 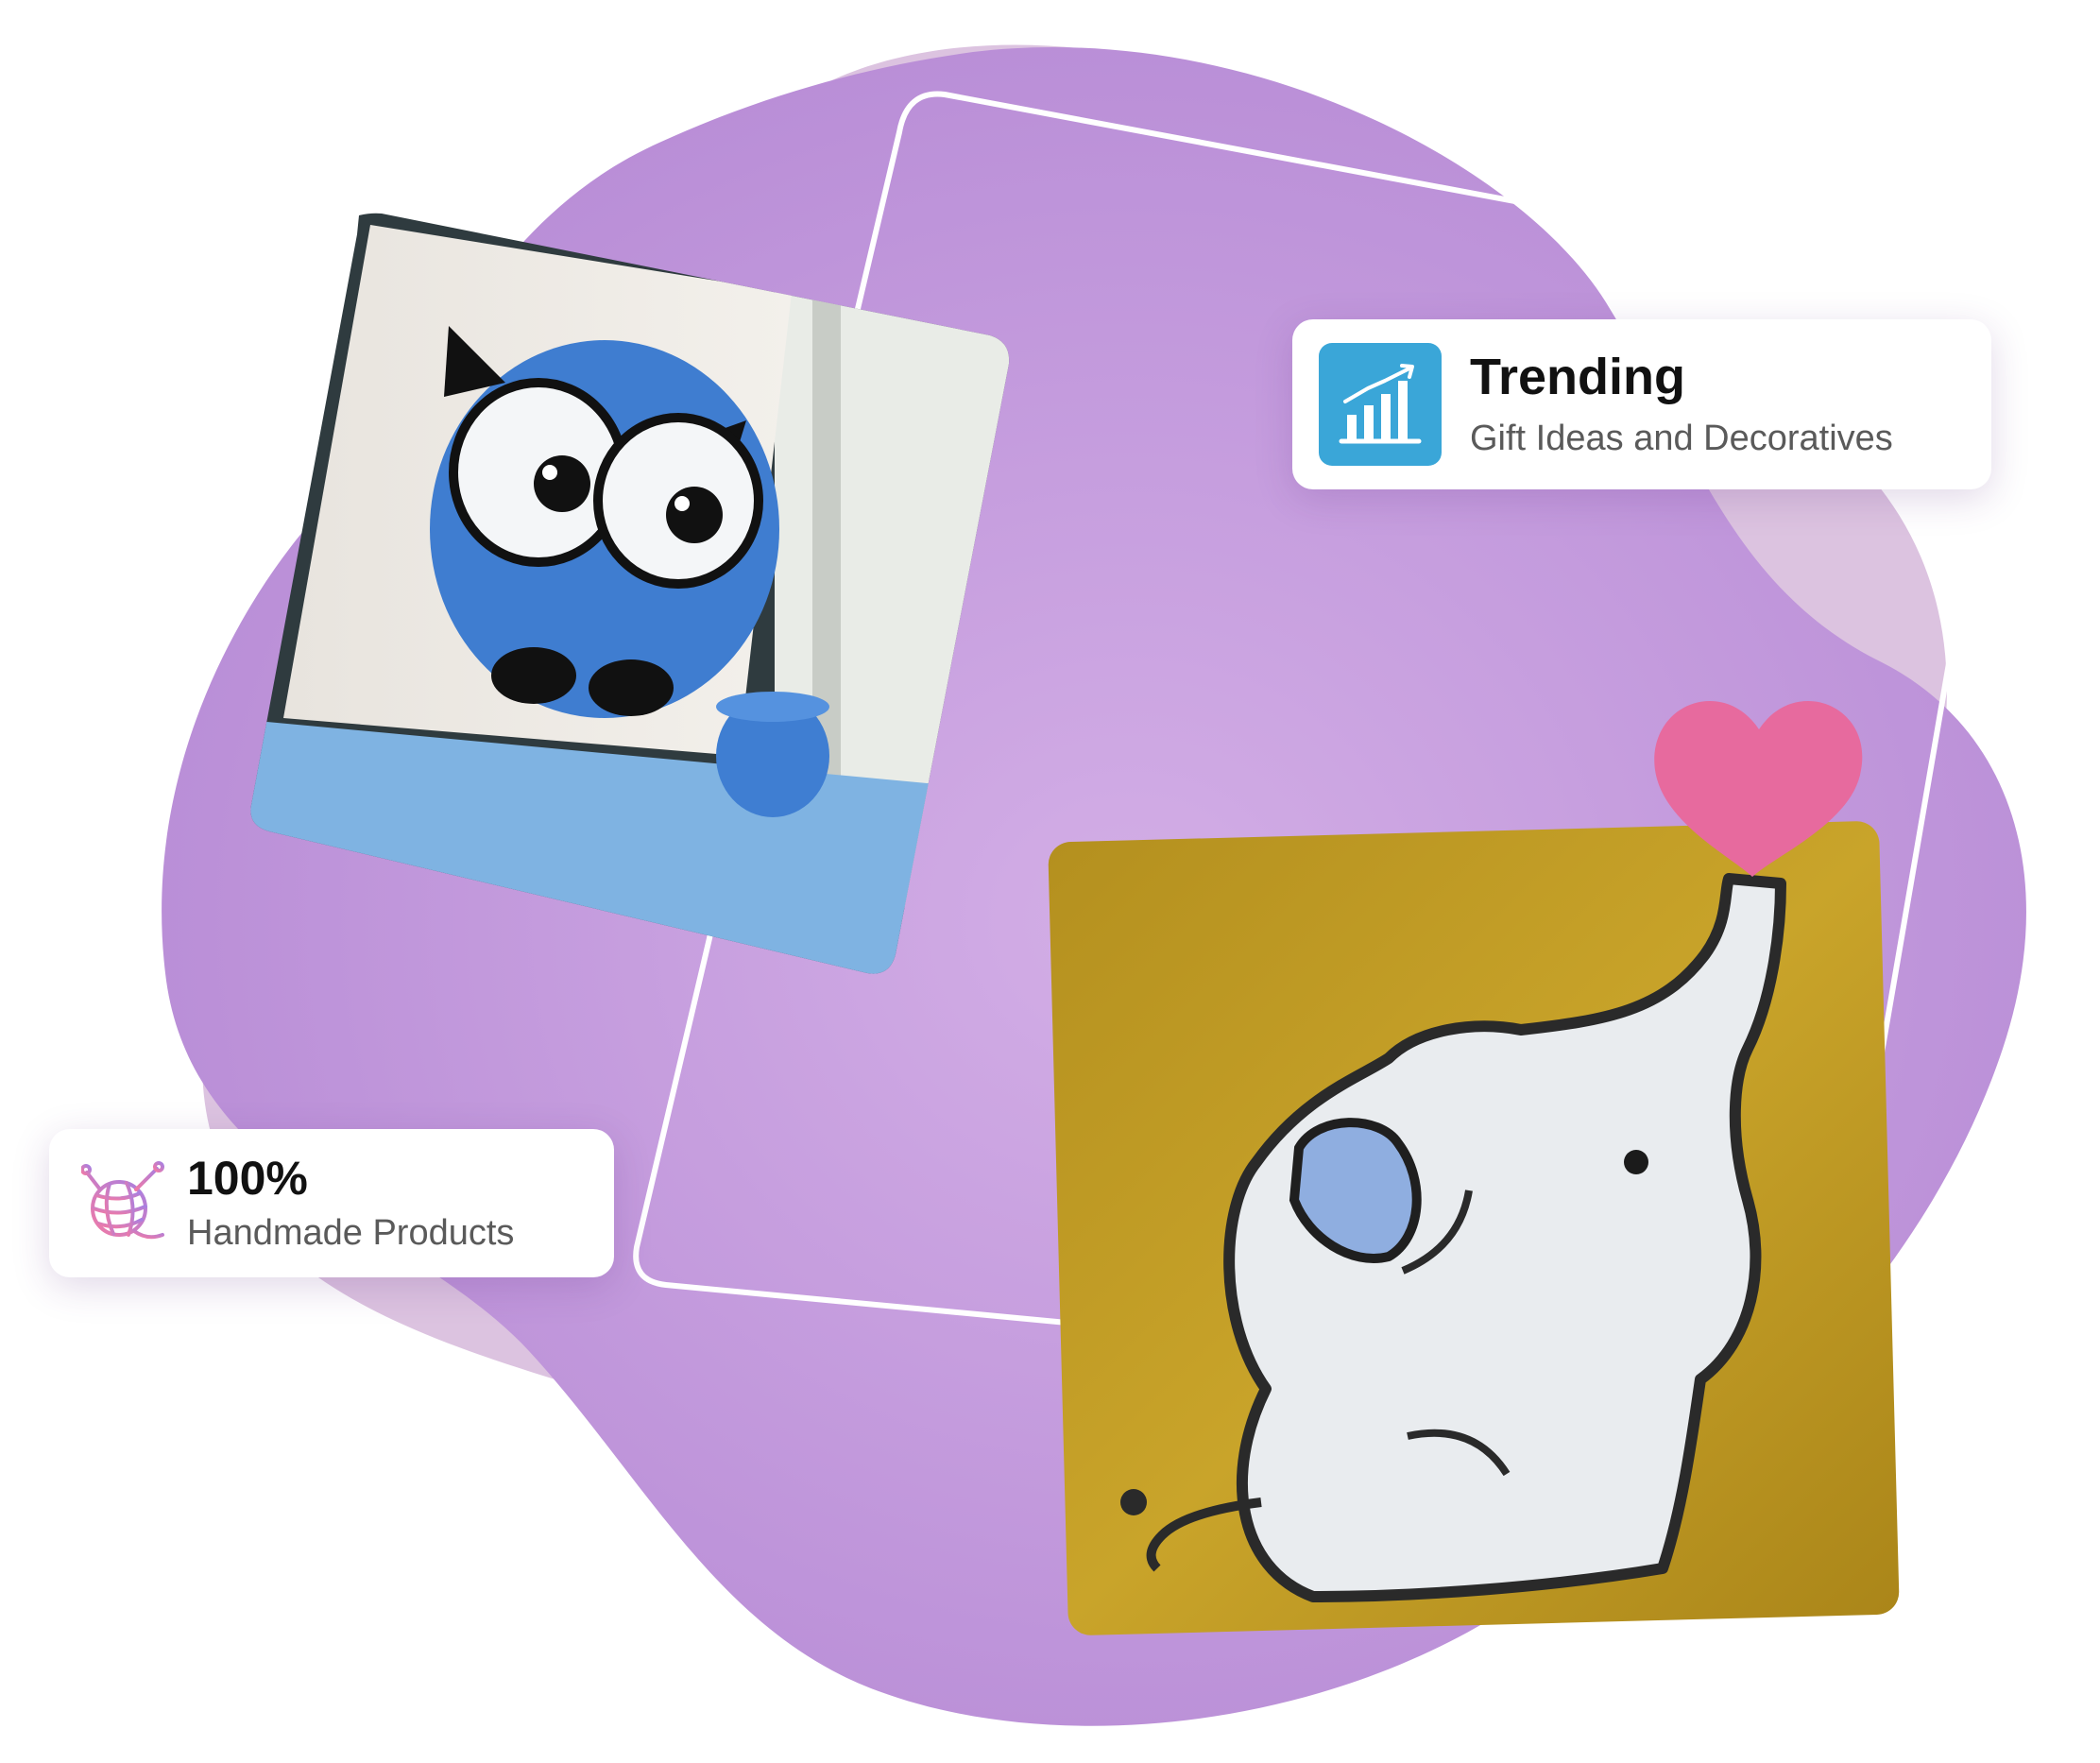 I want to click on handmade-card: 100% Handmade Products, so click(x=331, y=1203).